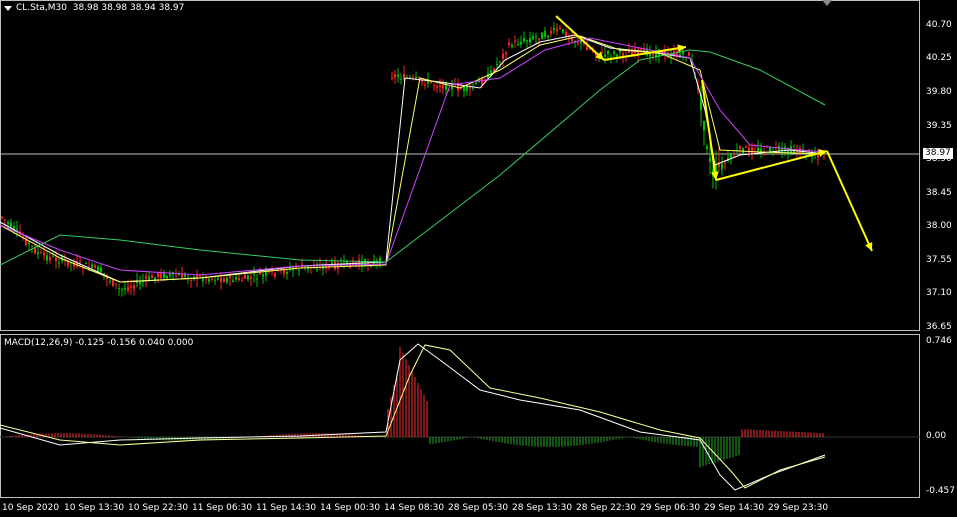 The image size is (957, 517). I want to click on arrow-down-3-shaft, so click(849, 201).